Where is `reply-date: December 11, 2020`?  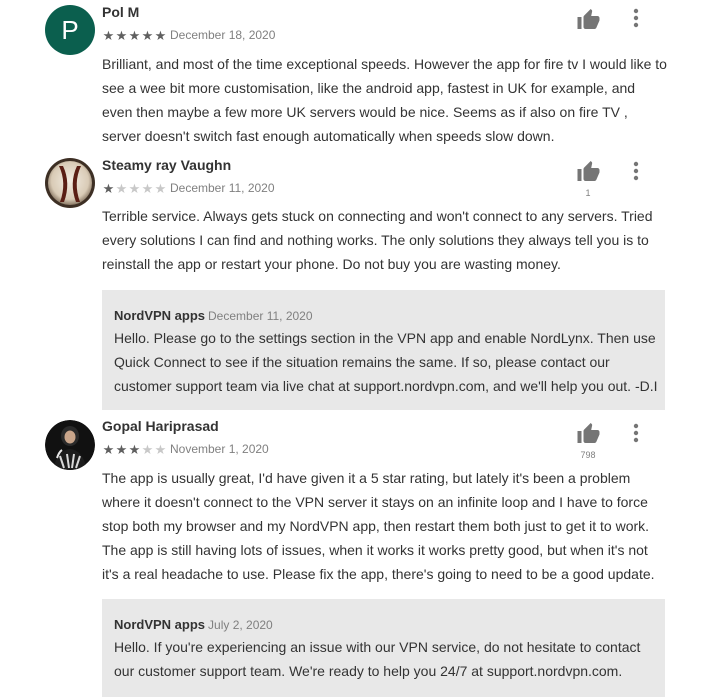
reply-date: December 11, 2020 is located at coordinates (260, 316).